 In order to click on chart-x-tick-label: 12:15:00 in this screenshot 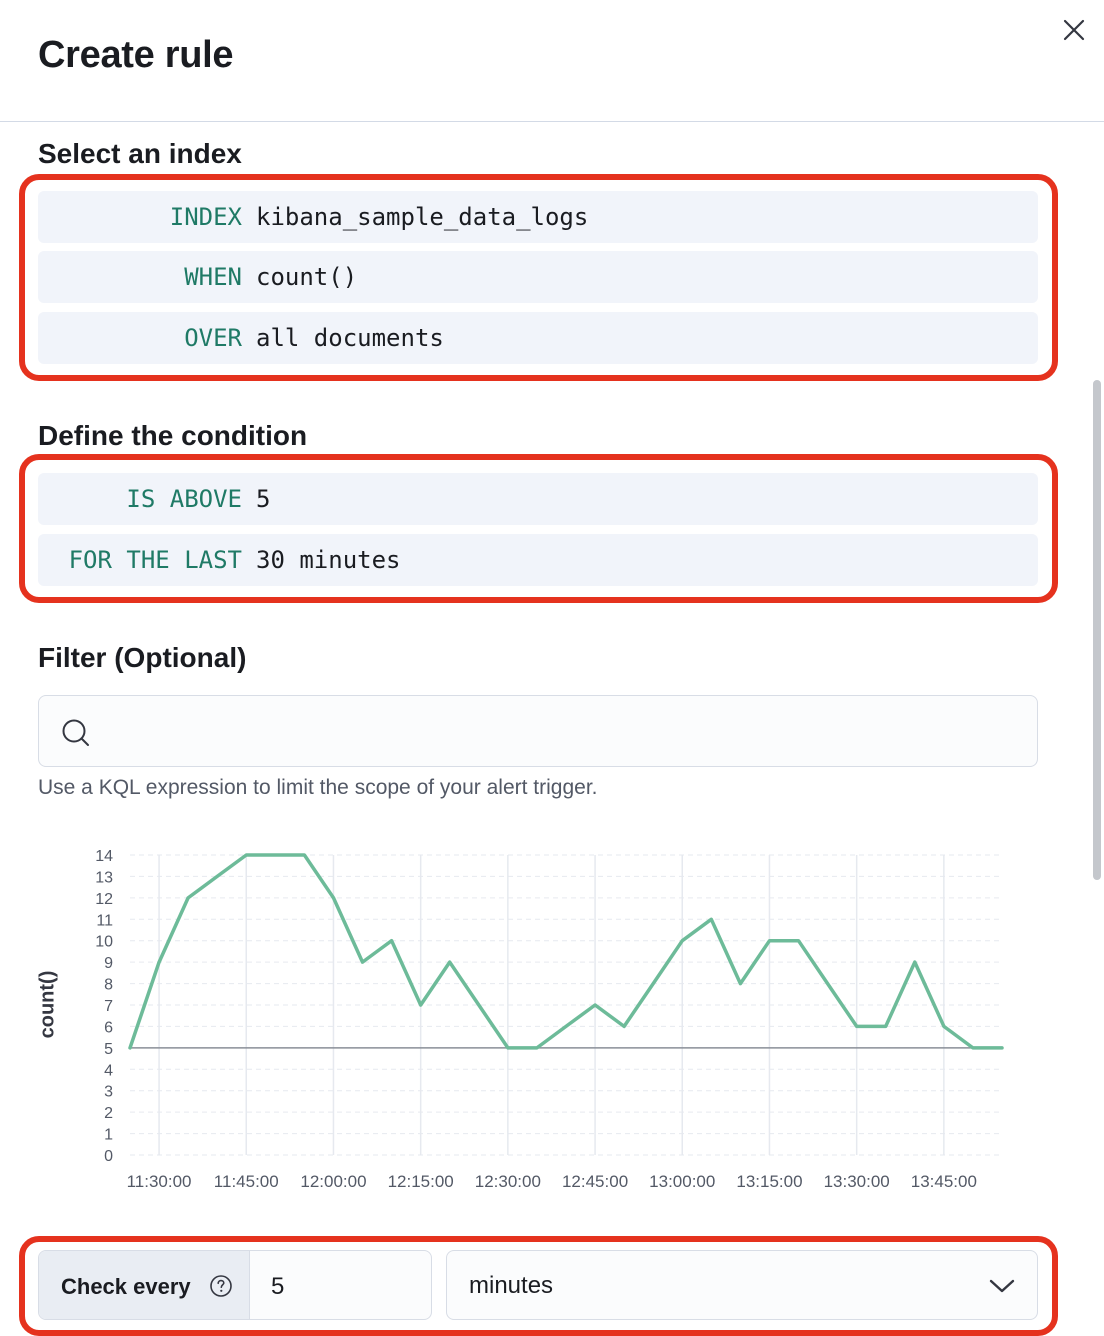, I will do `click(421, 1181)`.